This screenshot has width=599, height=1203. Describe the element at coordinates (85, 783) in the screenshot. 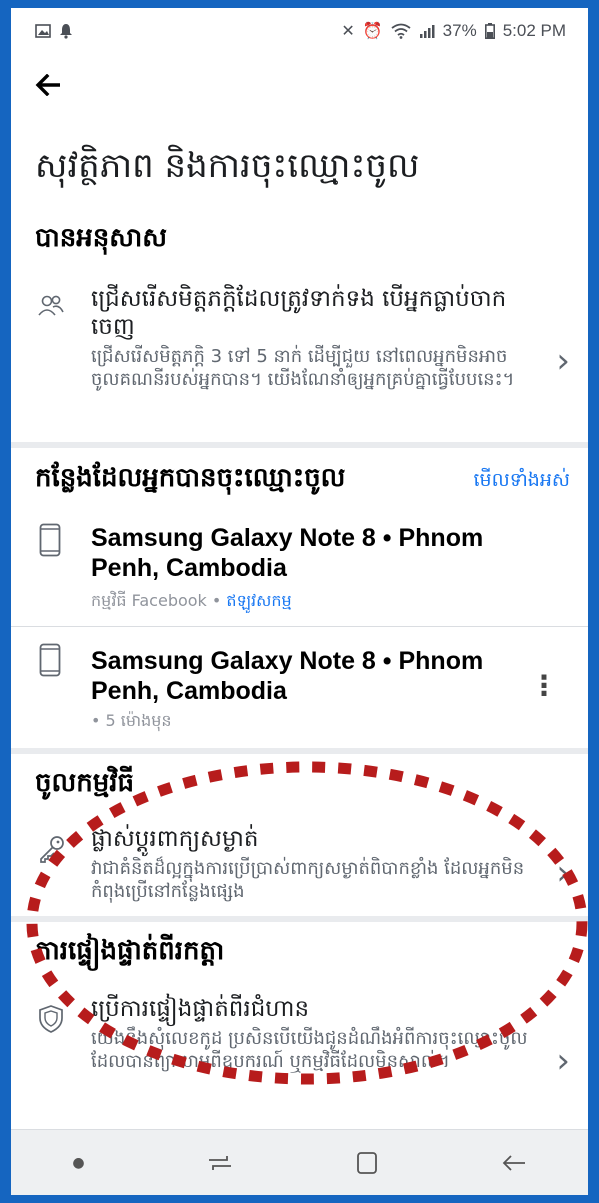

I see `section-title-login: ចូលកម្មវិធី` at that location.